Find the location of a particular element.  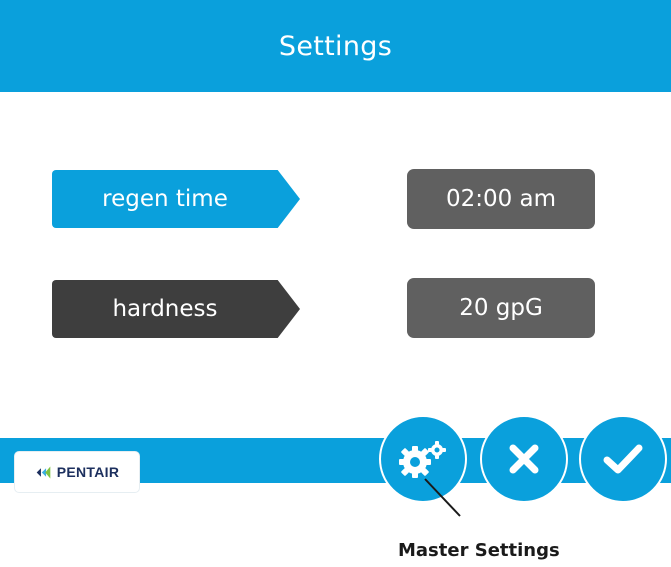

pentair-logo: PENTAIR is located at coordinates (77, 472).